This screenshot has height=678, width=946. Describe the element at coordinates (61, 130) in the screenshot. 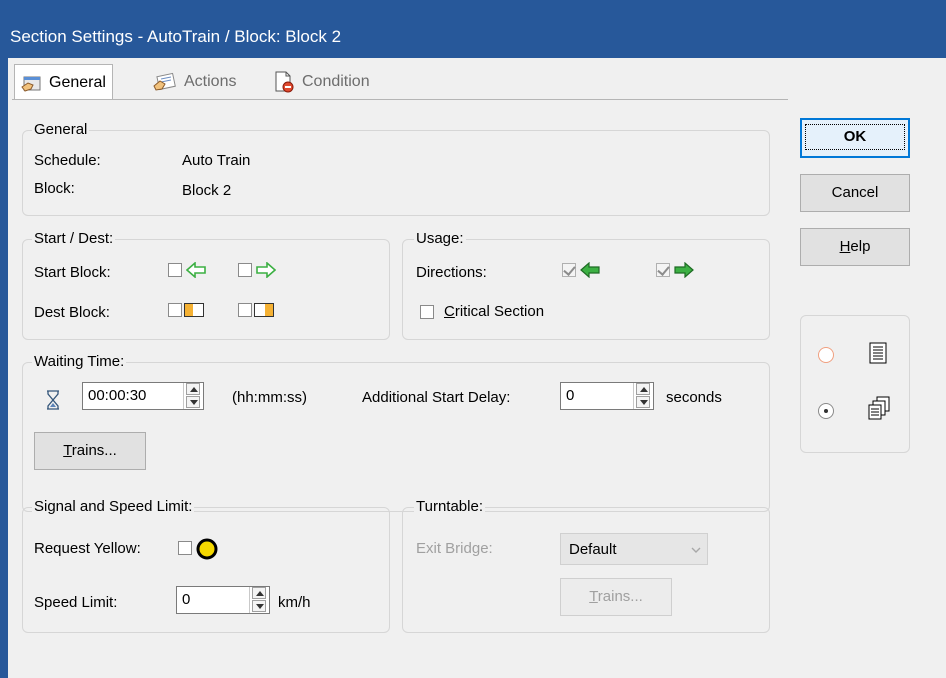

I see `general-group-label: General` at that location.